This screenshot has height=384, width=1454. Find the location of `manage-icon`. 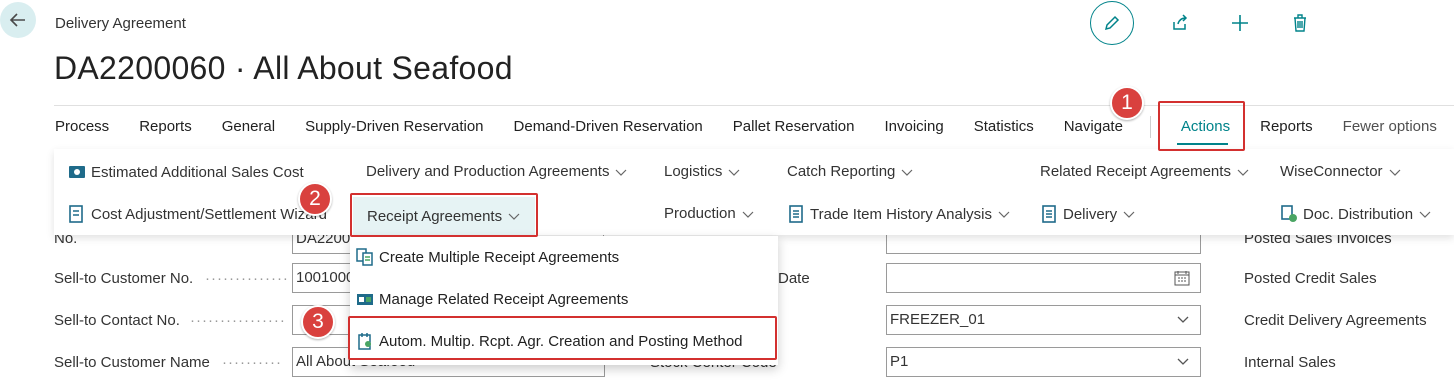

manage-icon is located at coordinates (365, 299).